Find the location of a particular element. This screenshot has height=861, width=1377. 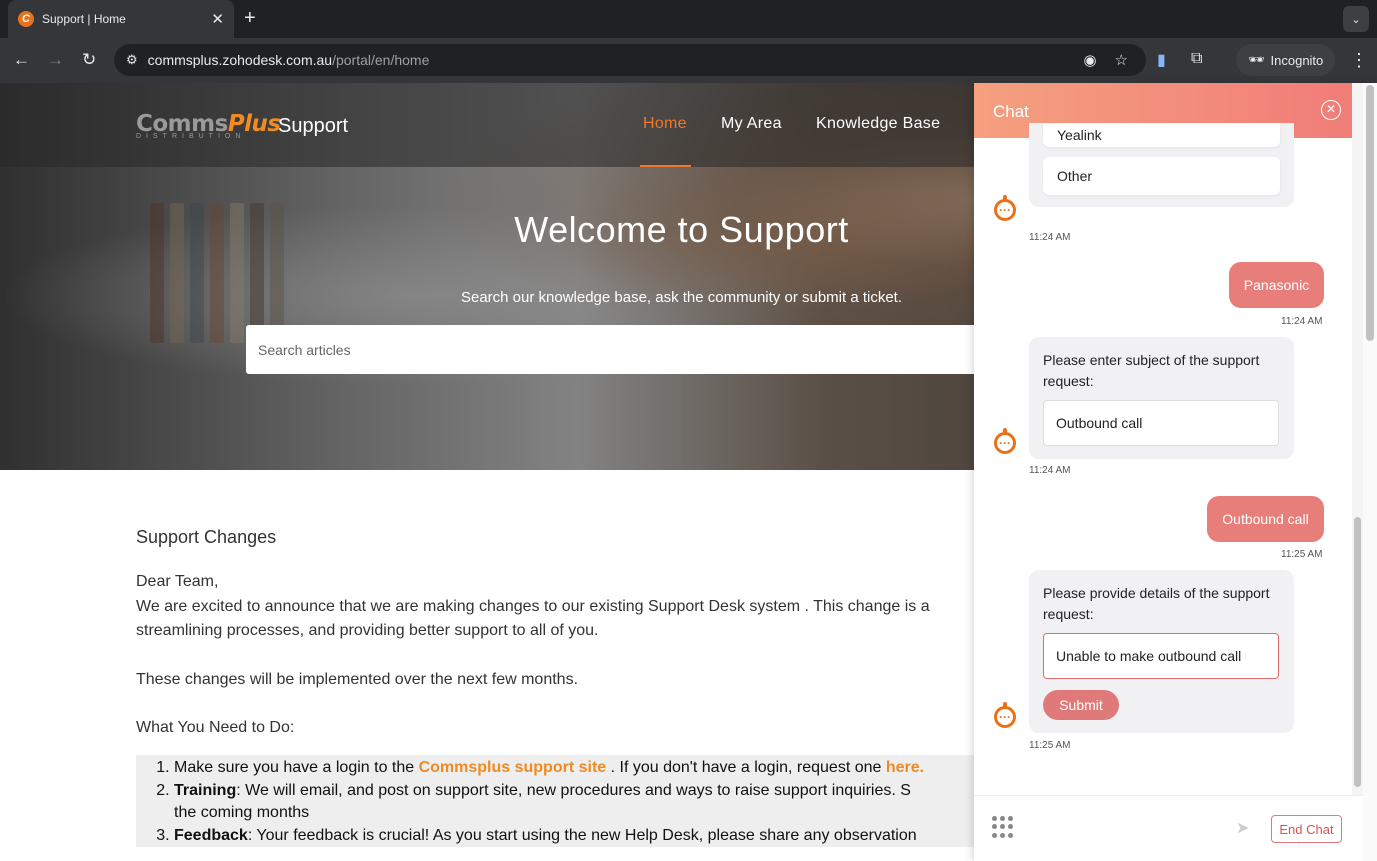

support-site-link: Commsplus support site is located at coordinates (513, 767).